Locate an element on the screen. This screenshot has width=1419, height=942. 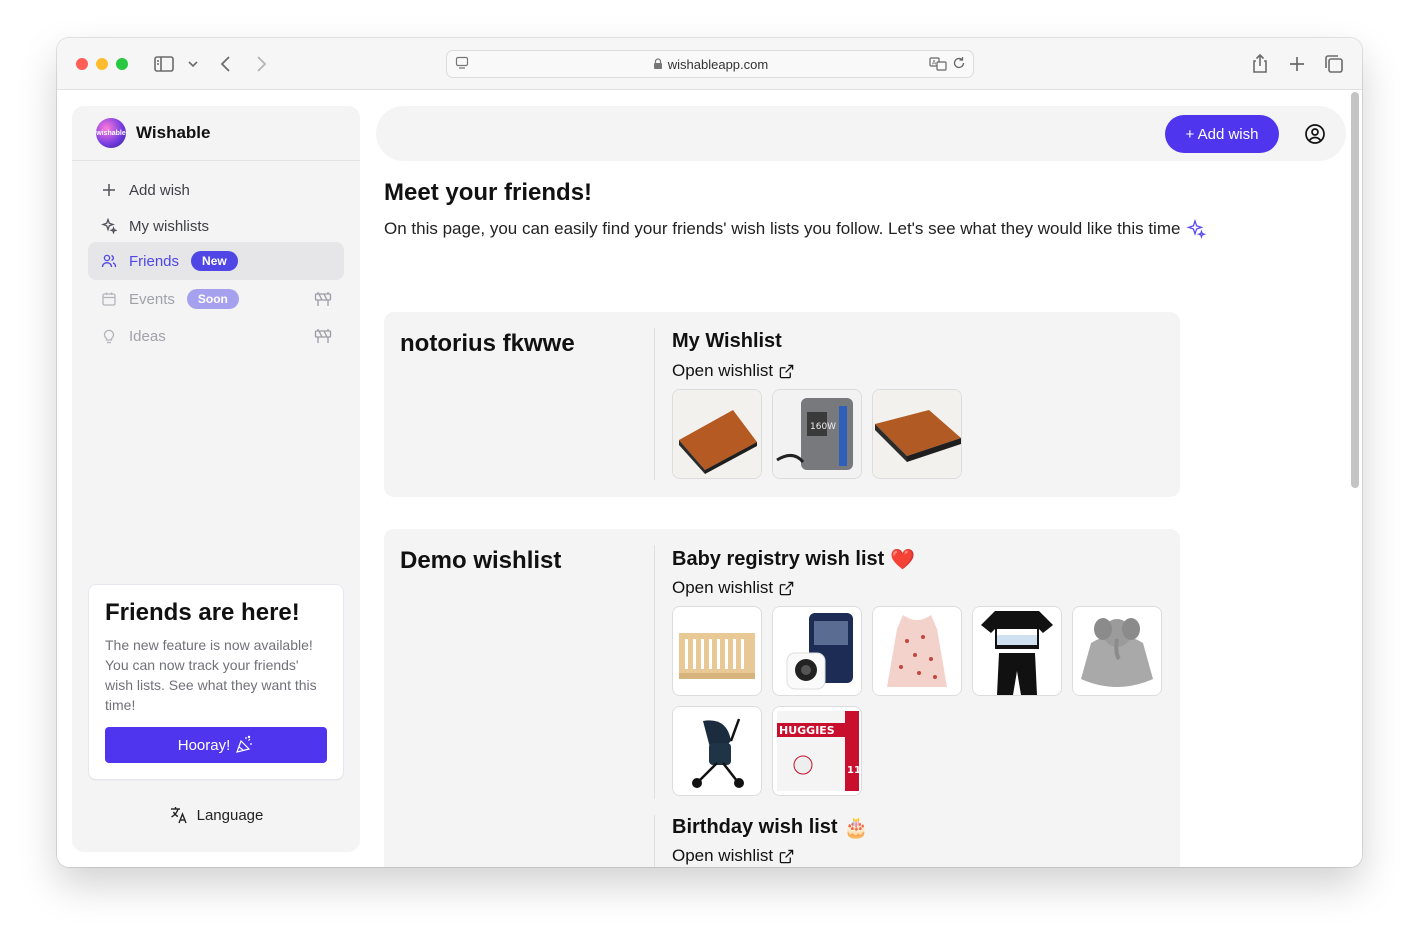
share-icon is located at coordinates (1260, 64).